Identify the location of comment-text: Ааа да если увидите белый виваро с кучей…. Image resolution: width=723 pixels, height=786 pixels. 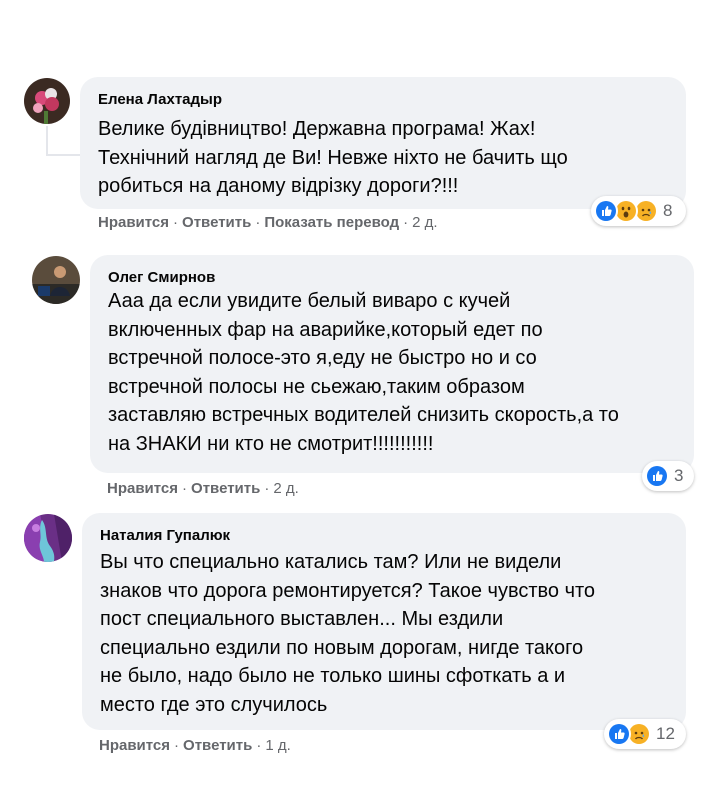
(363, 372).